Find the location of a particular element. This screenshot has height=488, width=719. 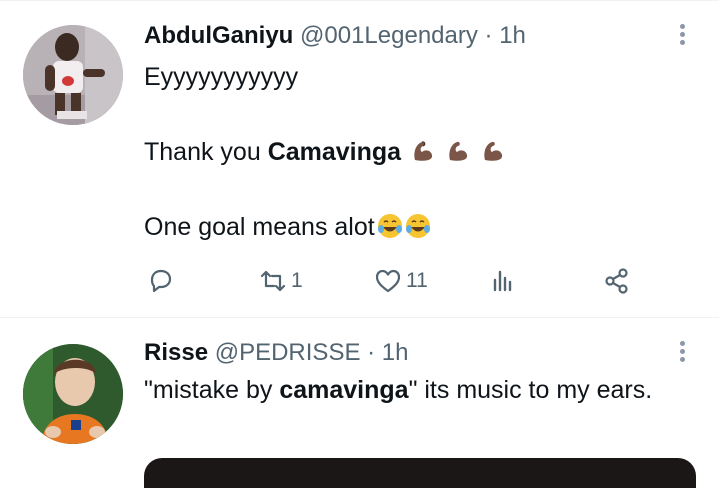

retweet-icon is located at coordinates (273, 281).